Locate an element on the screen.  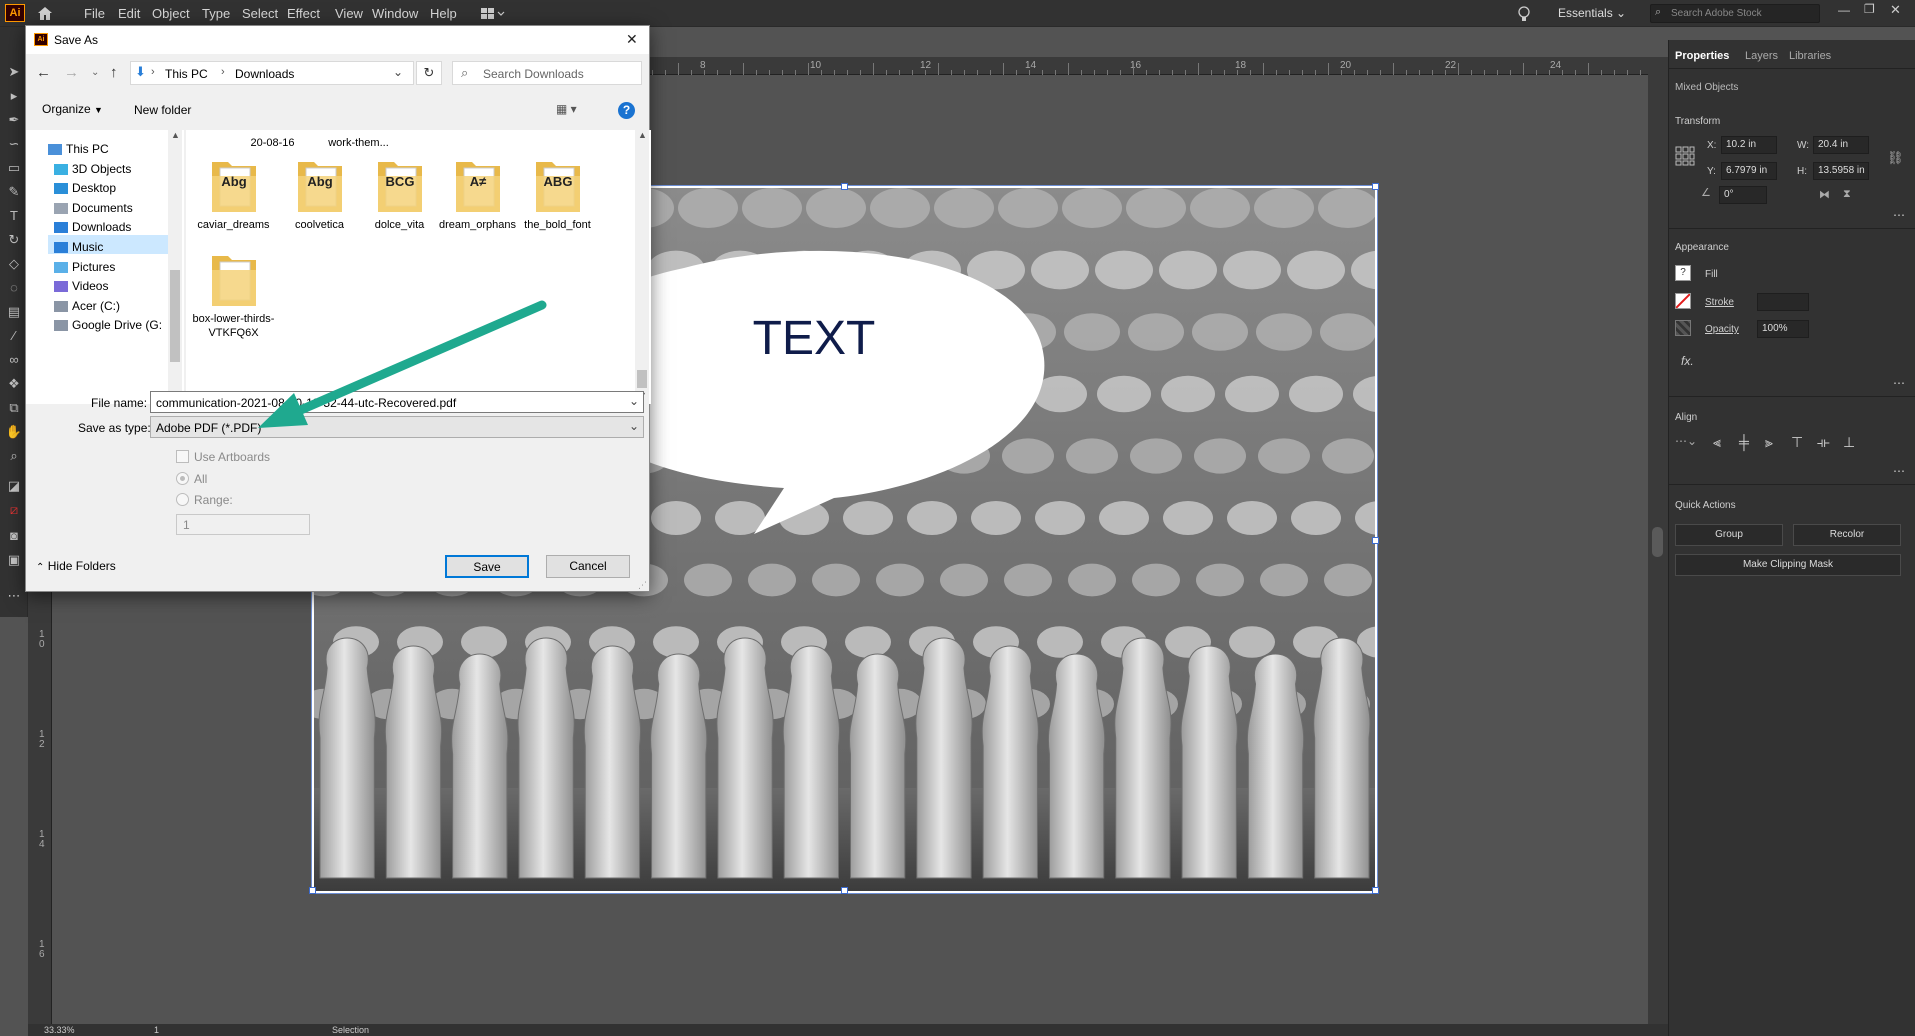
x-field: 10.2 in is located at coordinates (1749, 145).